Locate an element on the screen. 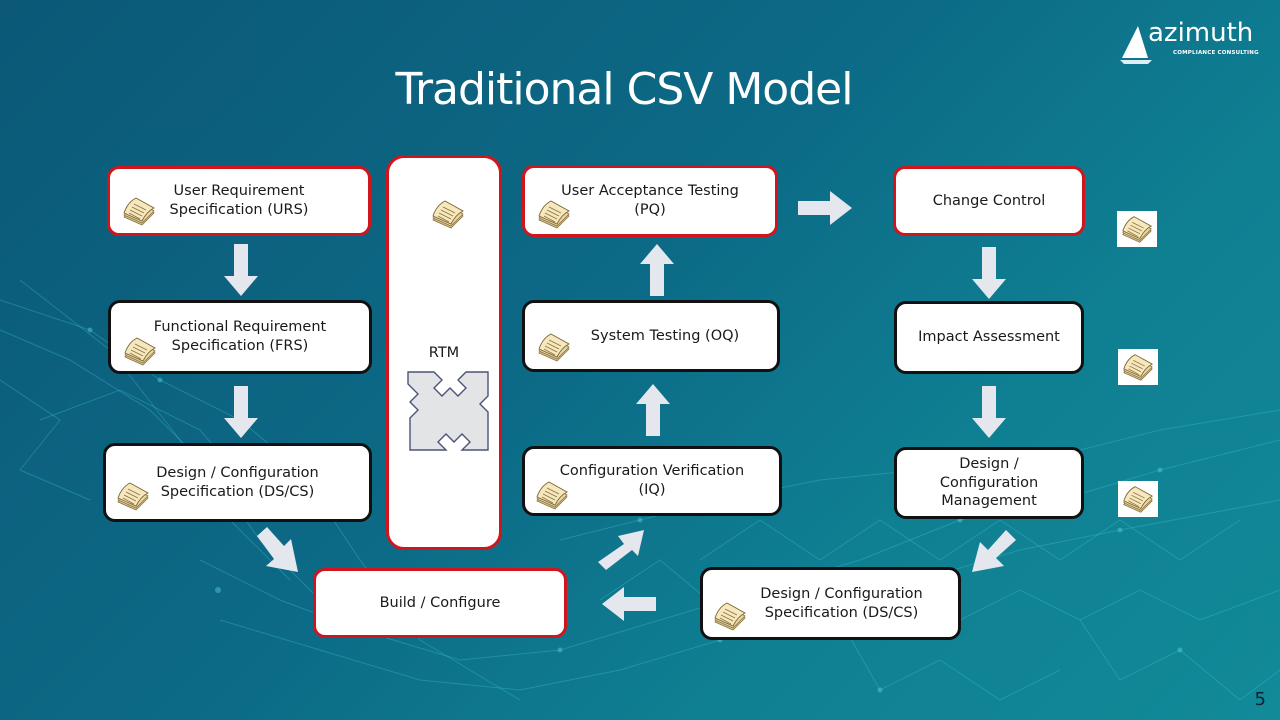 This screenshot has height=720, width=1280. change-control-label: Change Control is located at coordinates (989, 200).